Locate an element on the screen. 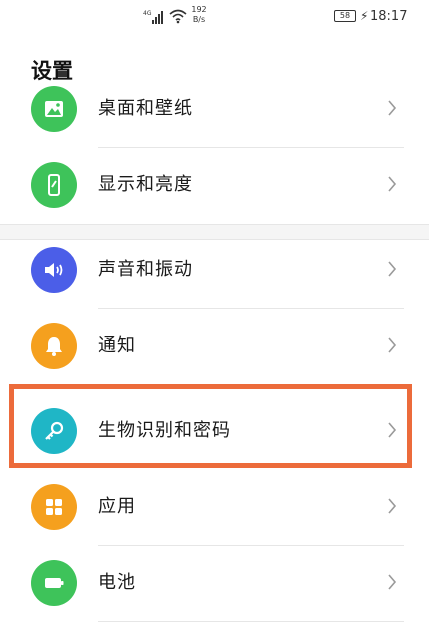 This screenshot has height=631, width=429. settings-item-biometrics-password: 生物识别和密码 is located at coordinates (214, 432).